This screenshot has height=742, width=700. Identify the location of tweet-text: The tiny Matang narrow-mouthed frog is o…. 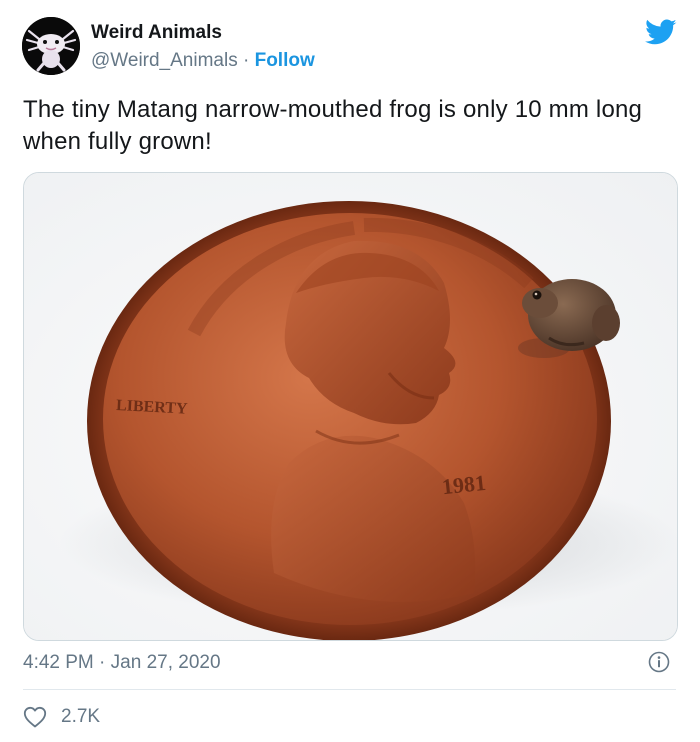
(333, 125).